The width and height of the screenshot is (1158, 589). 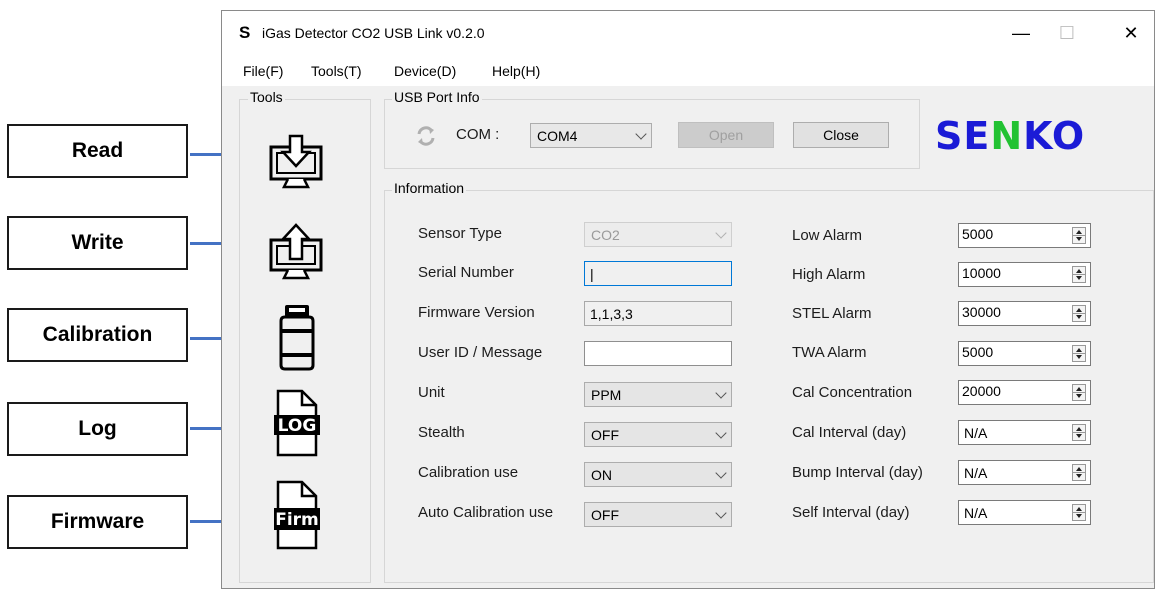 What do you see at coordinates (601, 475) in the screenshot?
I see `calibration-use-value: ON` at bounding box center [601, 475].